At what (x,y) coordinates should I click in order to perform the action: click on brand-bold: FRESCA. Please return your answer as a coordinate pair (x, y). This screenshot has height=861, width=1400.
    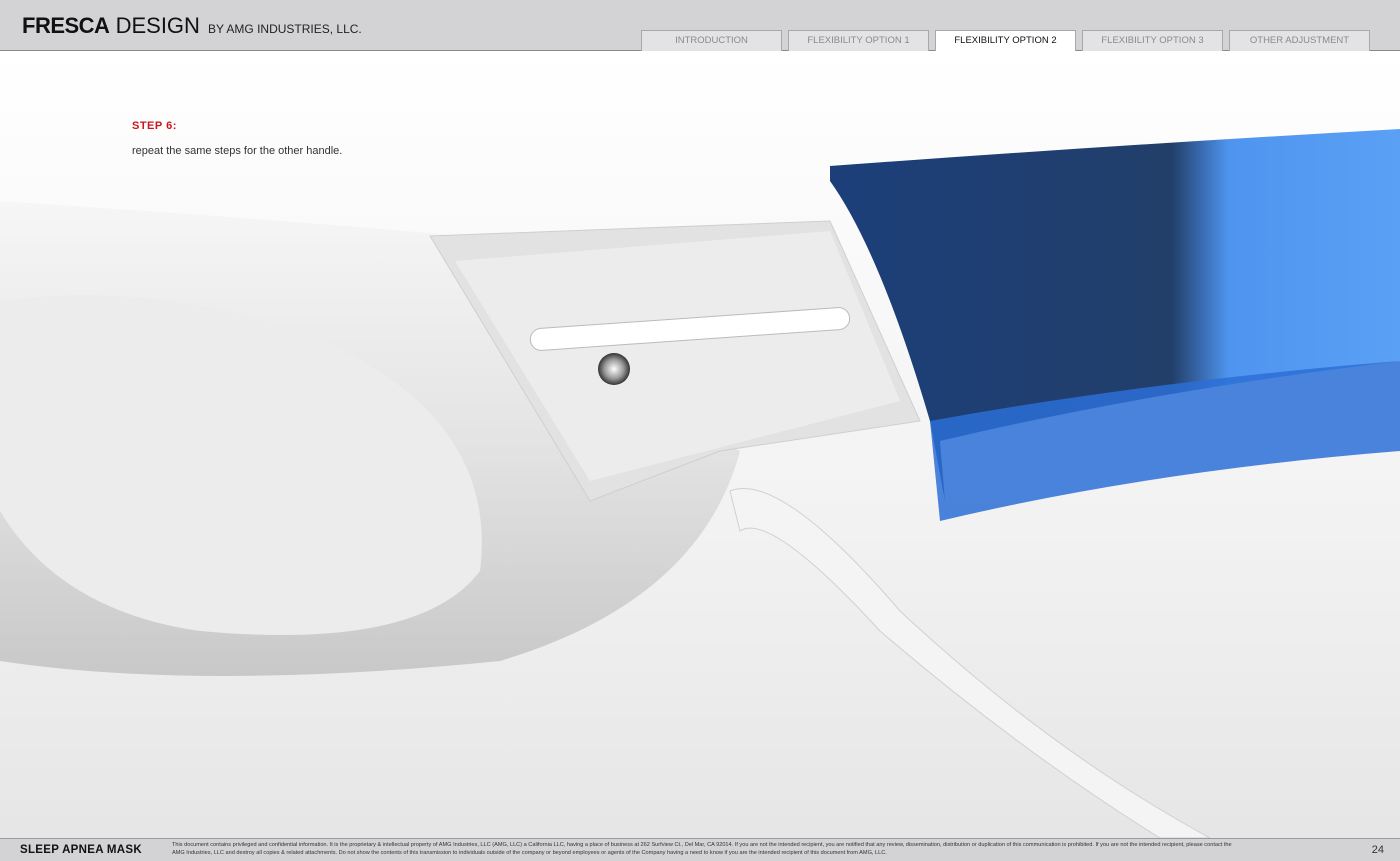
    Looking at the image, I should click on (66, 25).